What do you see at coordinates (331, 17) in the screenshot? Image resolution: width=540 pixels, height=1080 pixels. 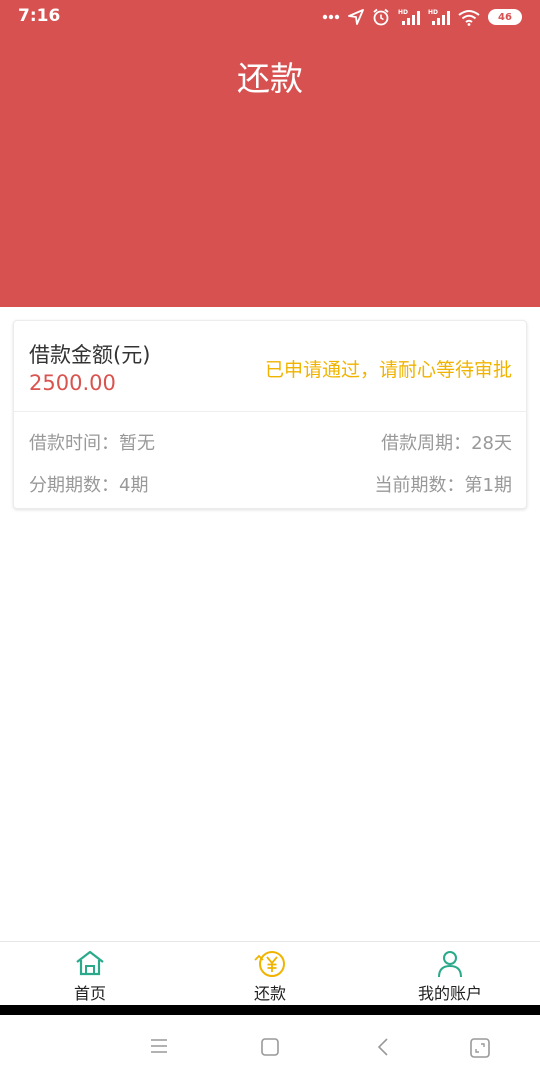 I see `more-dots-icon` at bounding box center [331, 17].